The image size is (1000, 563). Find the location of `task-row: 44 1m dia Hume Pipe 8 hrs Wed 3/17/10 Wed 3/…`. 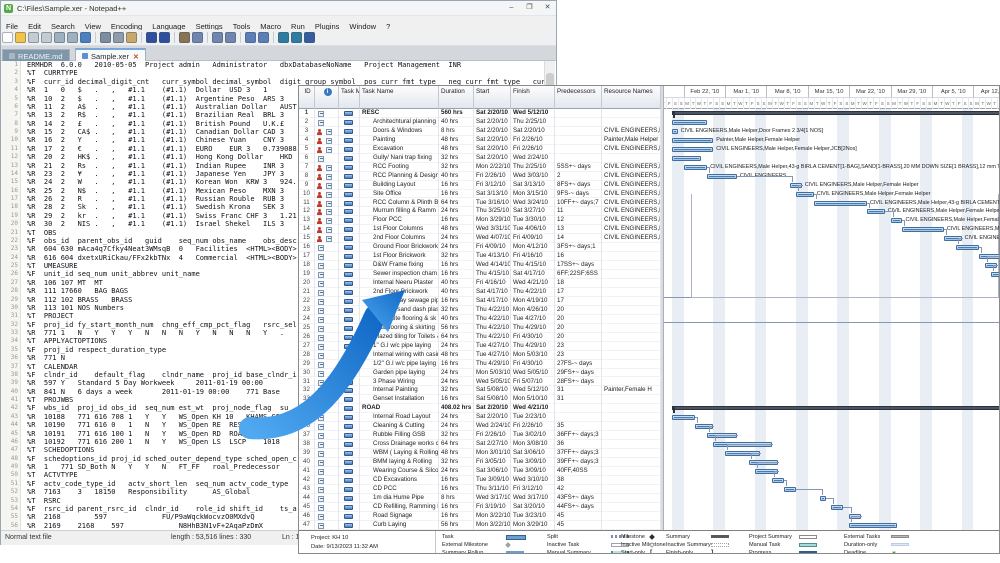

task-row: 44 1m dia Hume Pipe 8 hrs Wed 3/17/10 Wed 3/… is located at coordinates (480, 498).